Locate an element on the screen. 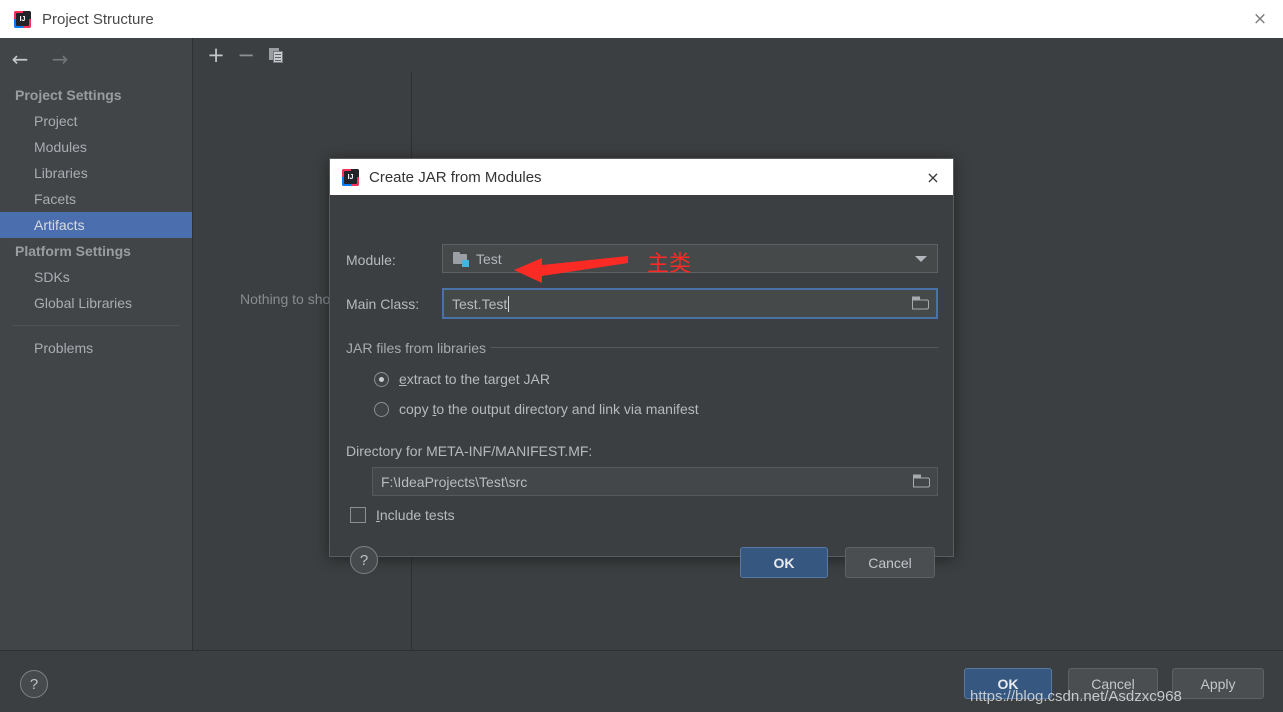 Image resolution: width=1283 pixels, height=712 pixels. radio-copy-prefix: copy is located at coordinates (416, 409).